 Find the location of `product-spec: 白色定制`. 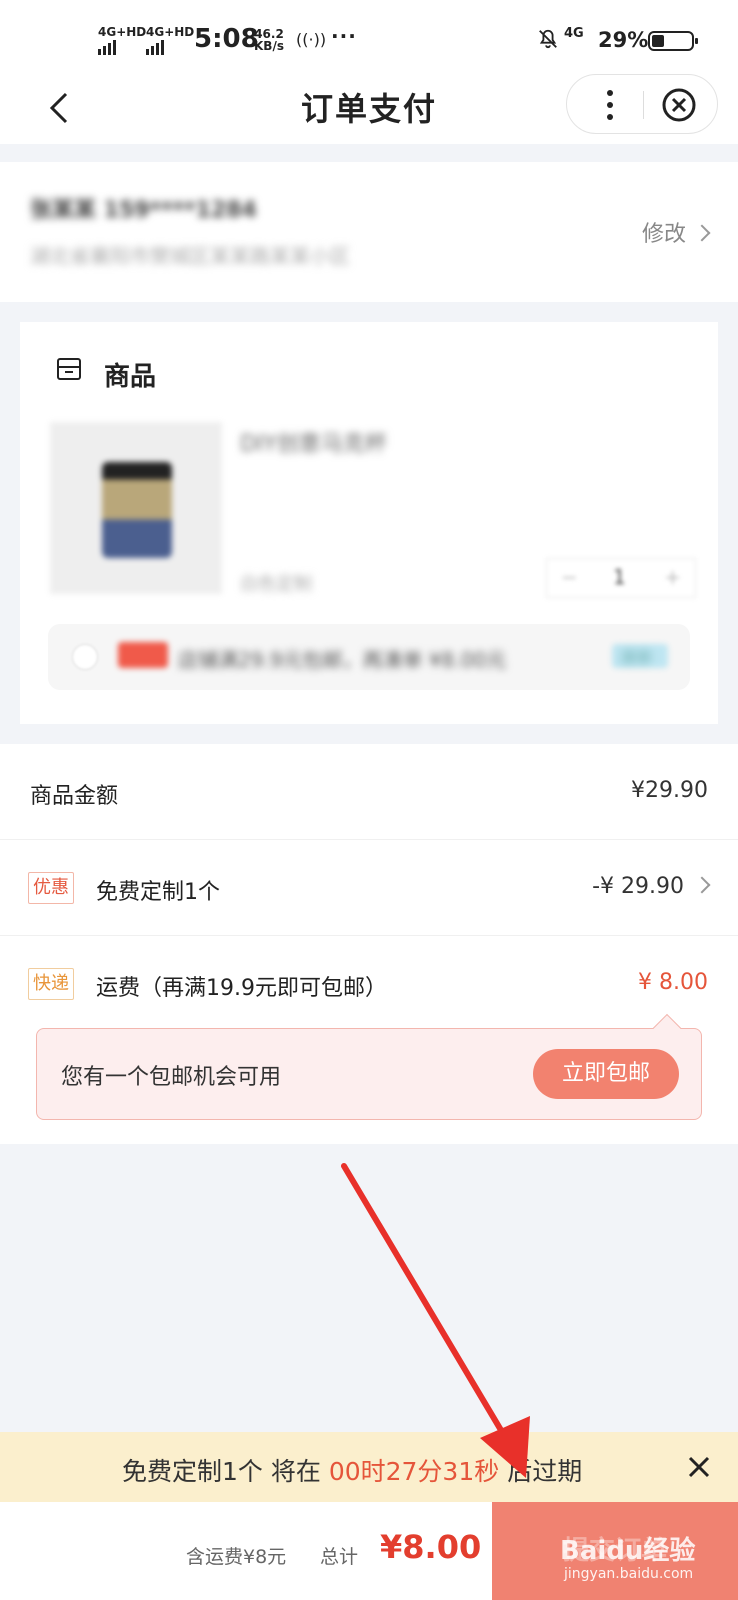

product-spec: 白色定制 is located at coordinates (276, 584).